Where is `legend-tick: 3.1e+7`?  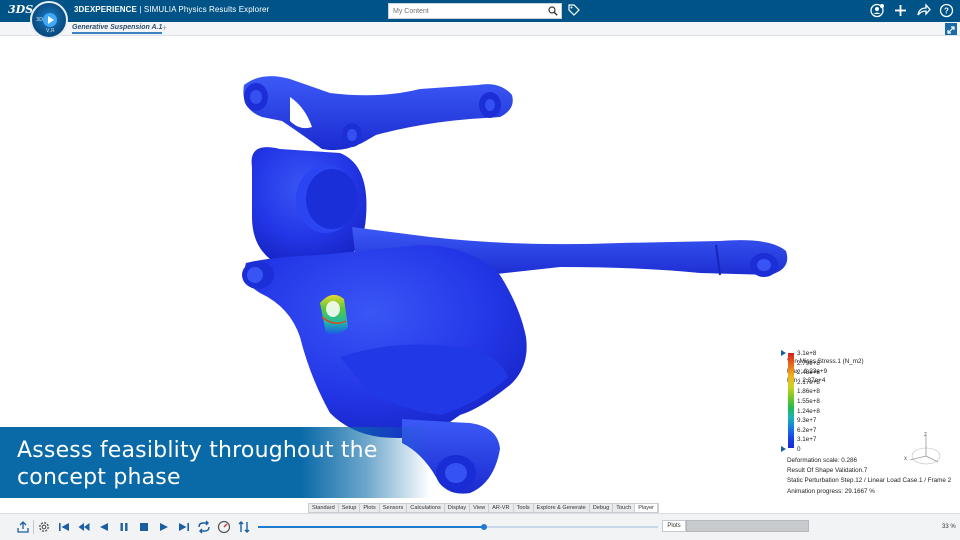 legend-tick: 3.1e+7 is located at coordinates (807, 440).